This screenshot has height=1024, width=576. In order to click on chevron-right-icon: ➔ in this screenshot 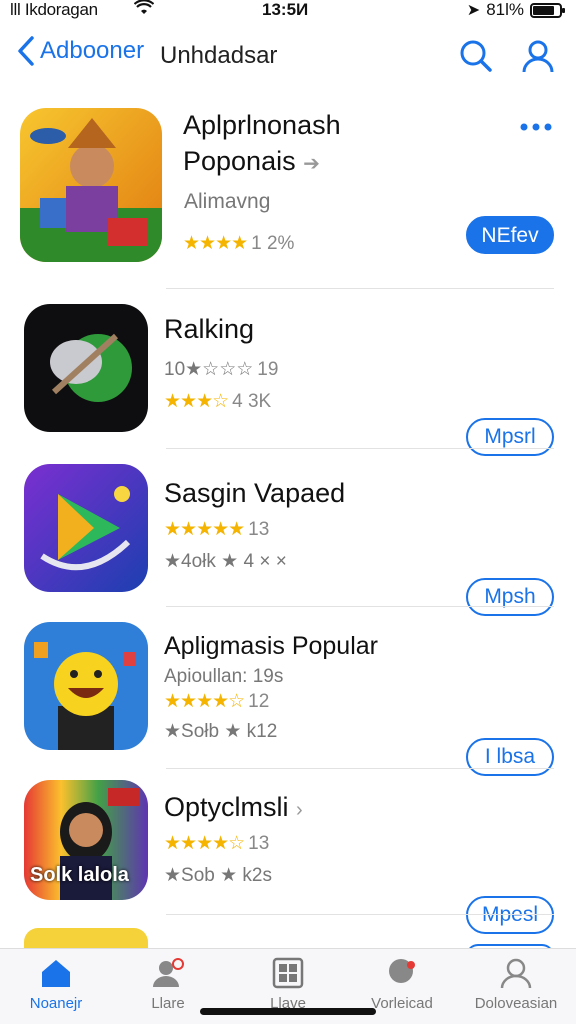, I will do `click(311, 164)`.